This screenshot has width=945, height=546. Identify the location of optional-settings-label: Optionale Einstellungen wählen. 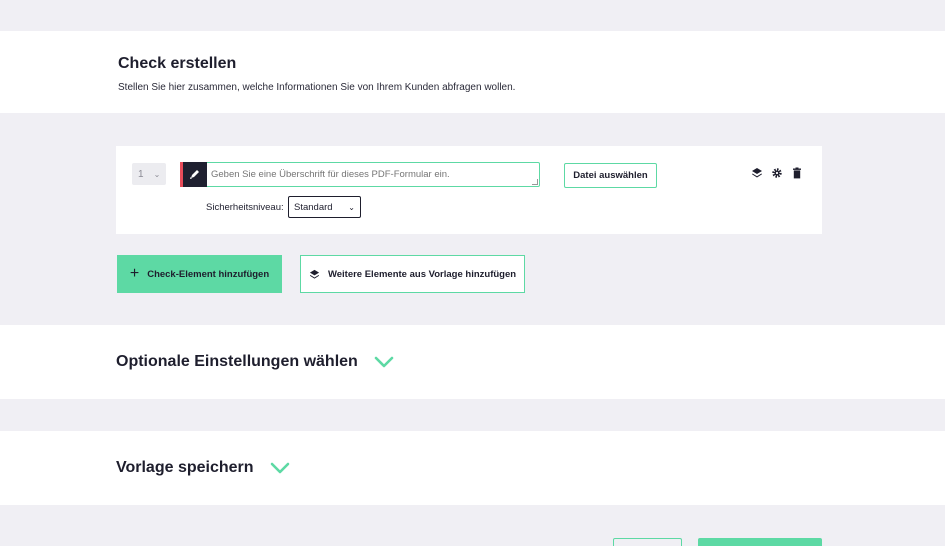
(237, 361).